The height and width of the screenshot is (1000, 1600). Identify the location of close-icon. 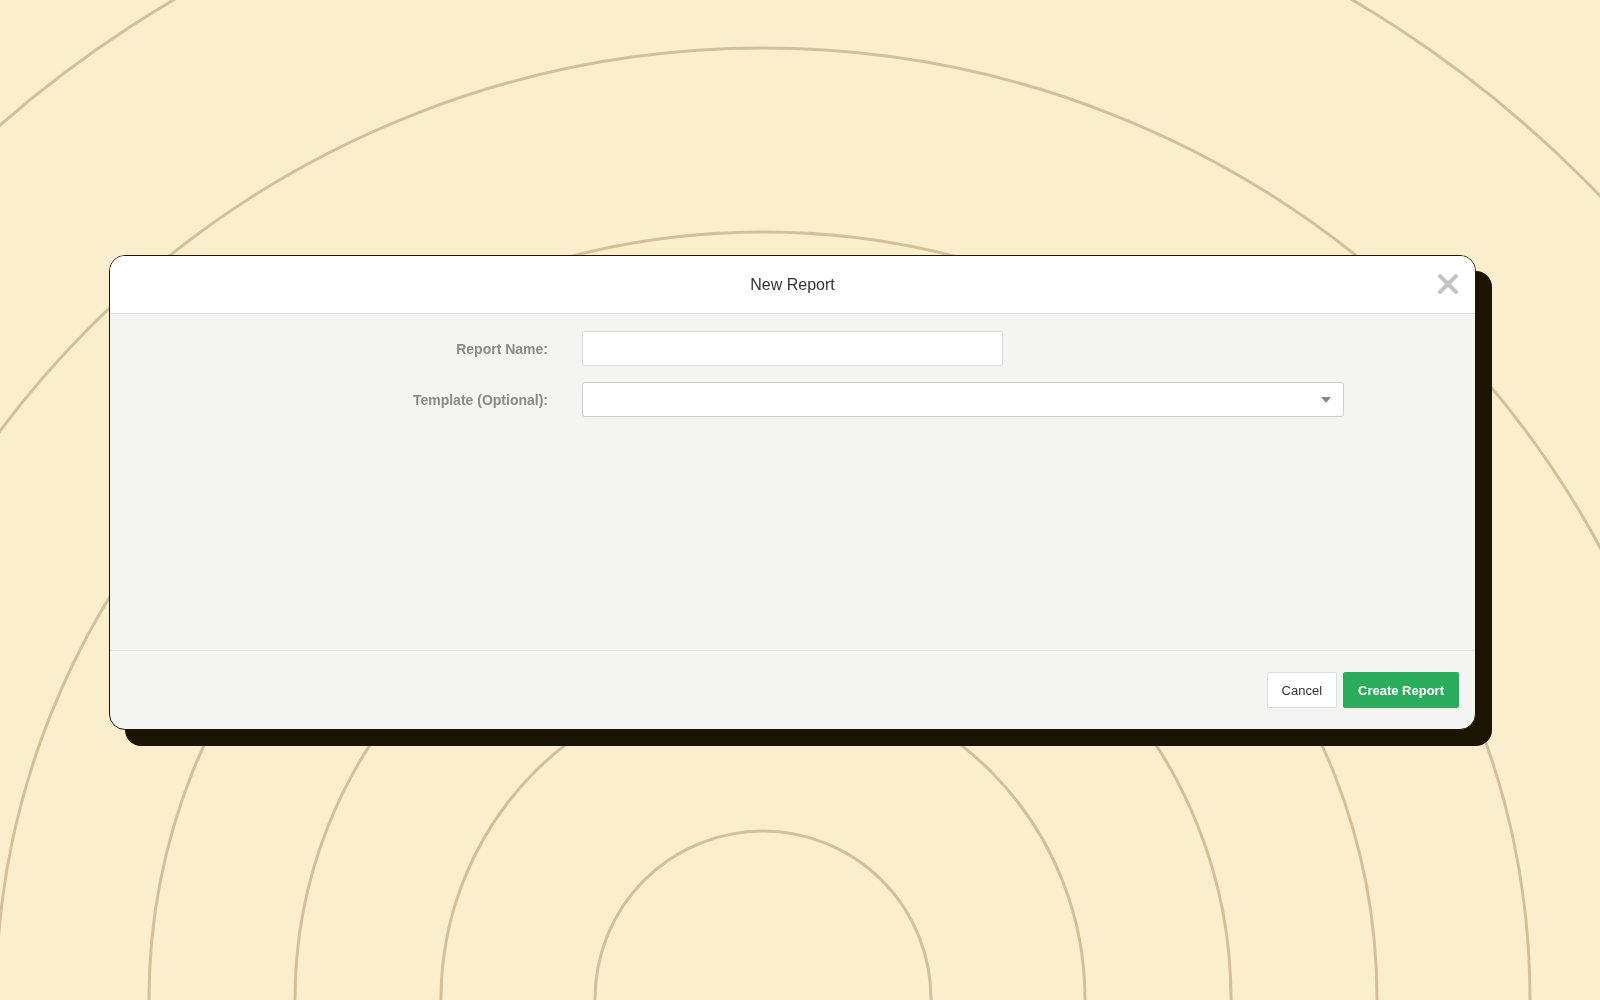
(1448, 284).